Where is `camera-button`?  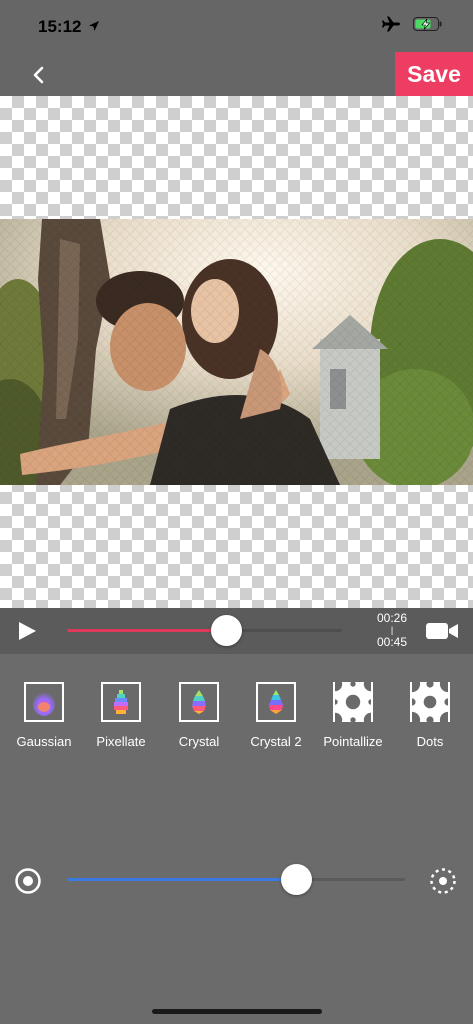
camera-button is located at coordinates (442, 633).